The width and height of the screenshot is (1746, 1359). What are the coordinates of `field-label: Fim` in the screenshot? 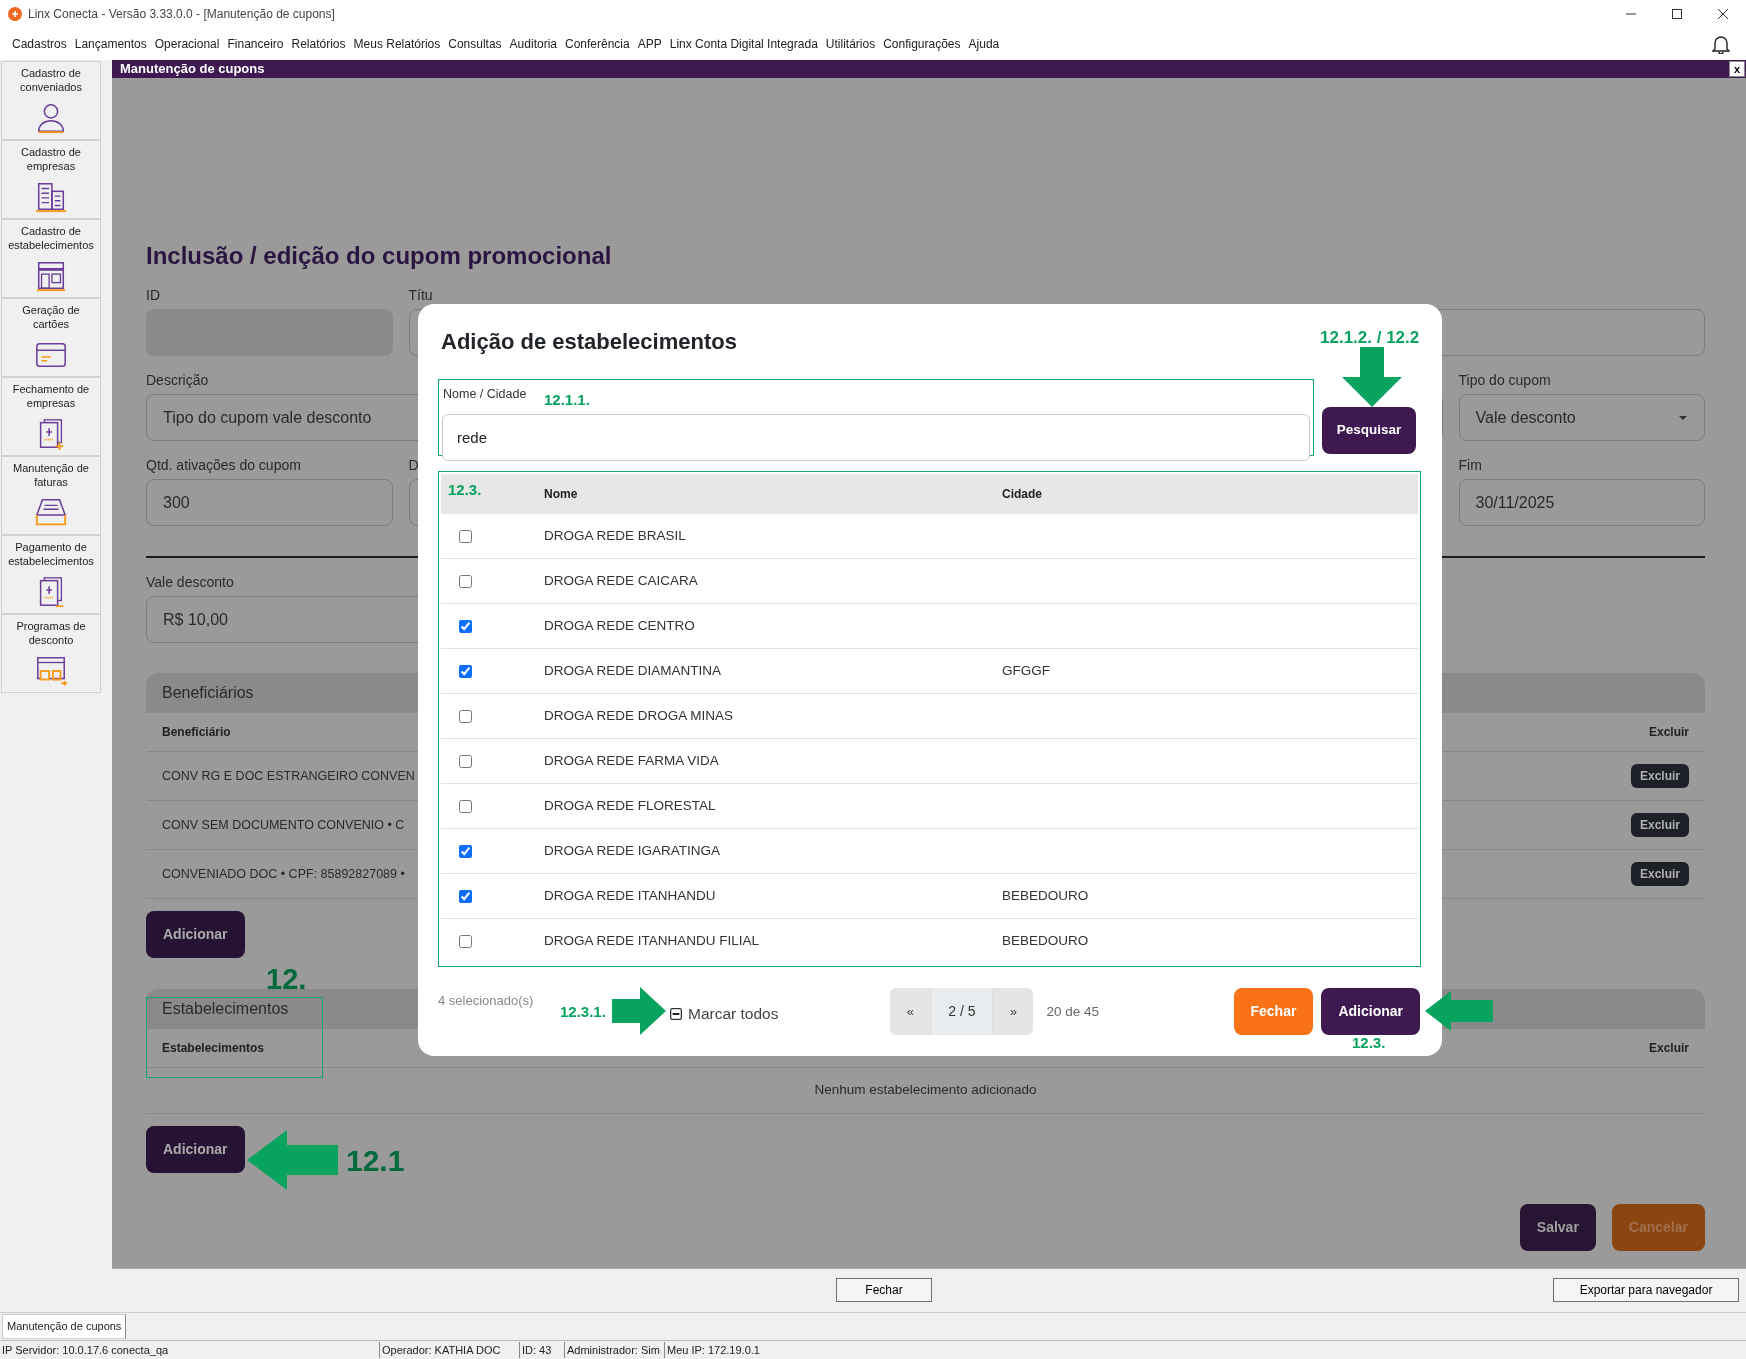 It's located at (1470, 465).